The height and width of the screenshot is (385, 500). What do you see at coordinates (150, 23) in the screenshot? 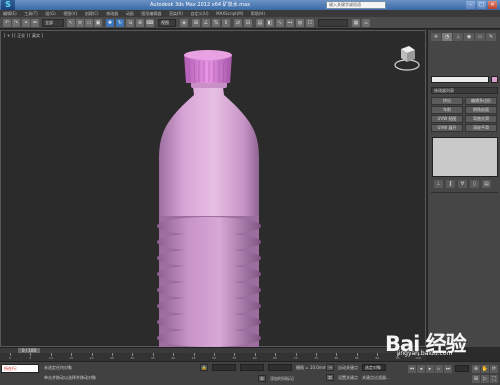
I see `keyboard-shortcut-icon: ⌨` at bounding box center [150, 23].